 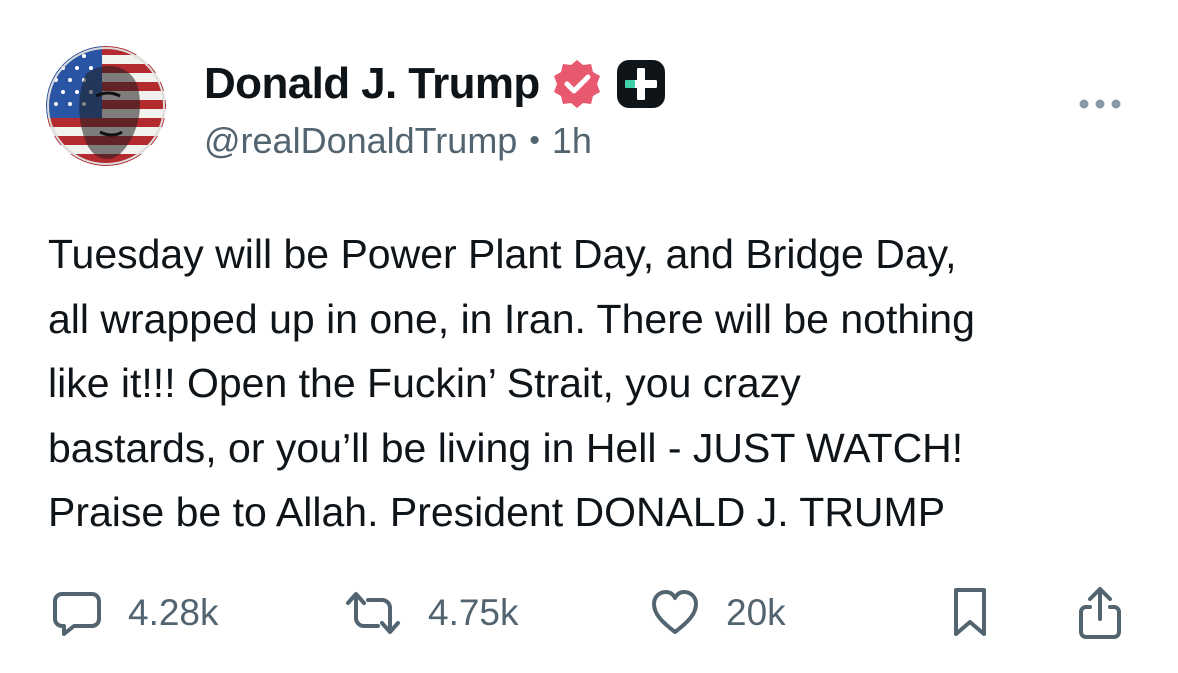 What do you see at coordinates (718, 613) in the screenshot?
I see `like-button: 20k` at bounding box center [718, 613].